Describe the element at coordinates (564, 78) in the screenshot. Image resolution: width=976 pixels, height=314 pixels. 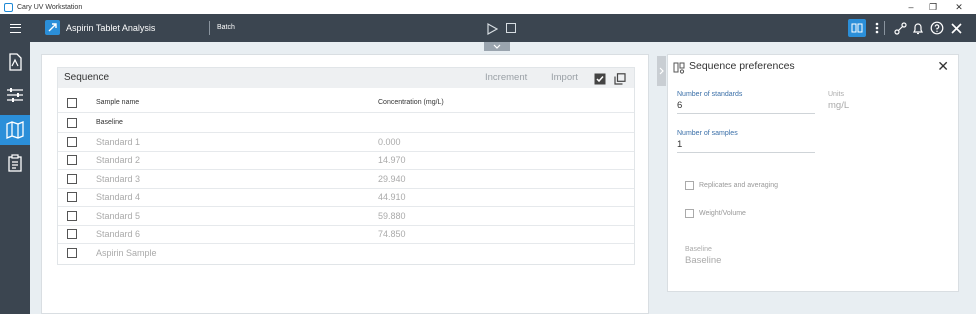
I see `import-button: Import` at that location.